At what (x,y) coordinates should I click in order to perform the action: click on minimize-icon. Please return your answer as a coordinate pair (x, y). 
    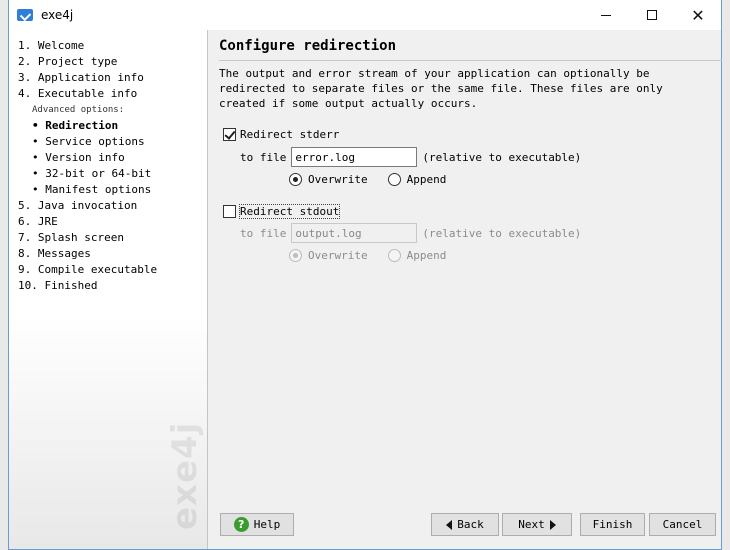
    Looking at the image, I should click on (606, 15).